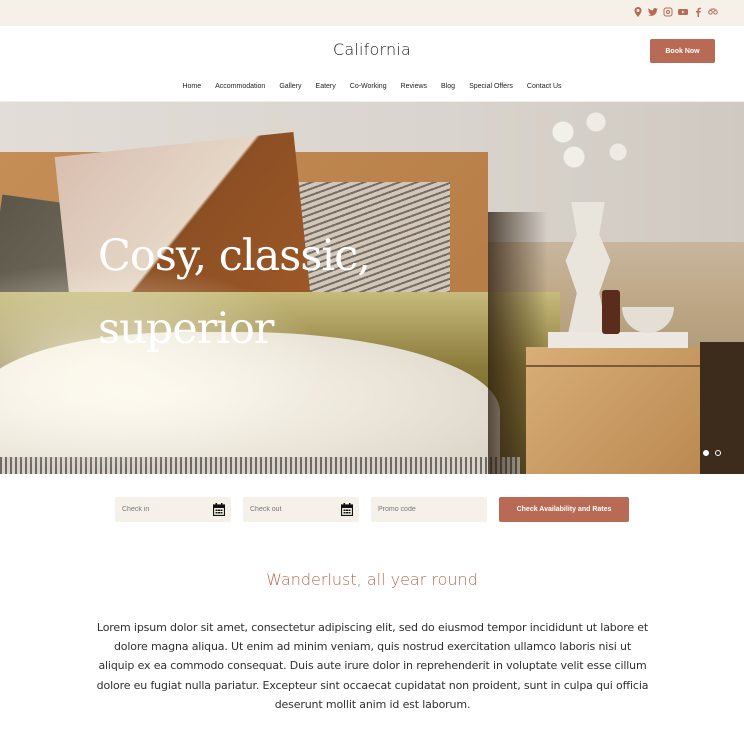  What do you see at coordinates (668, 12) in the screenshot?
I see `instagram-icon` at bounding box center [668, 12].